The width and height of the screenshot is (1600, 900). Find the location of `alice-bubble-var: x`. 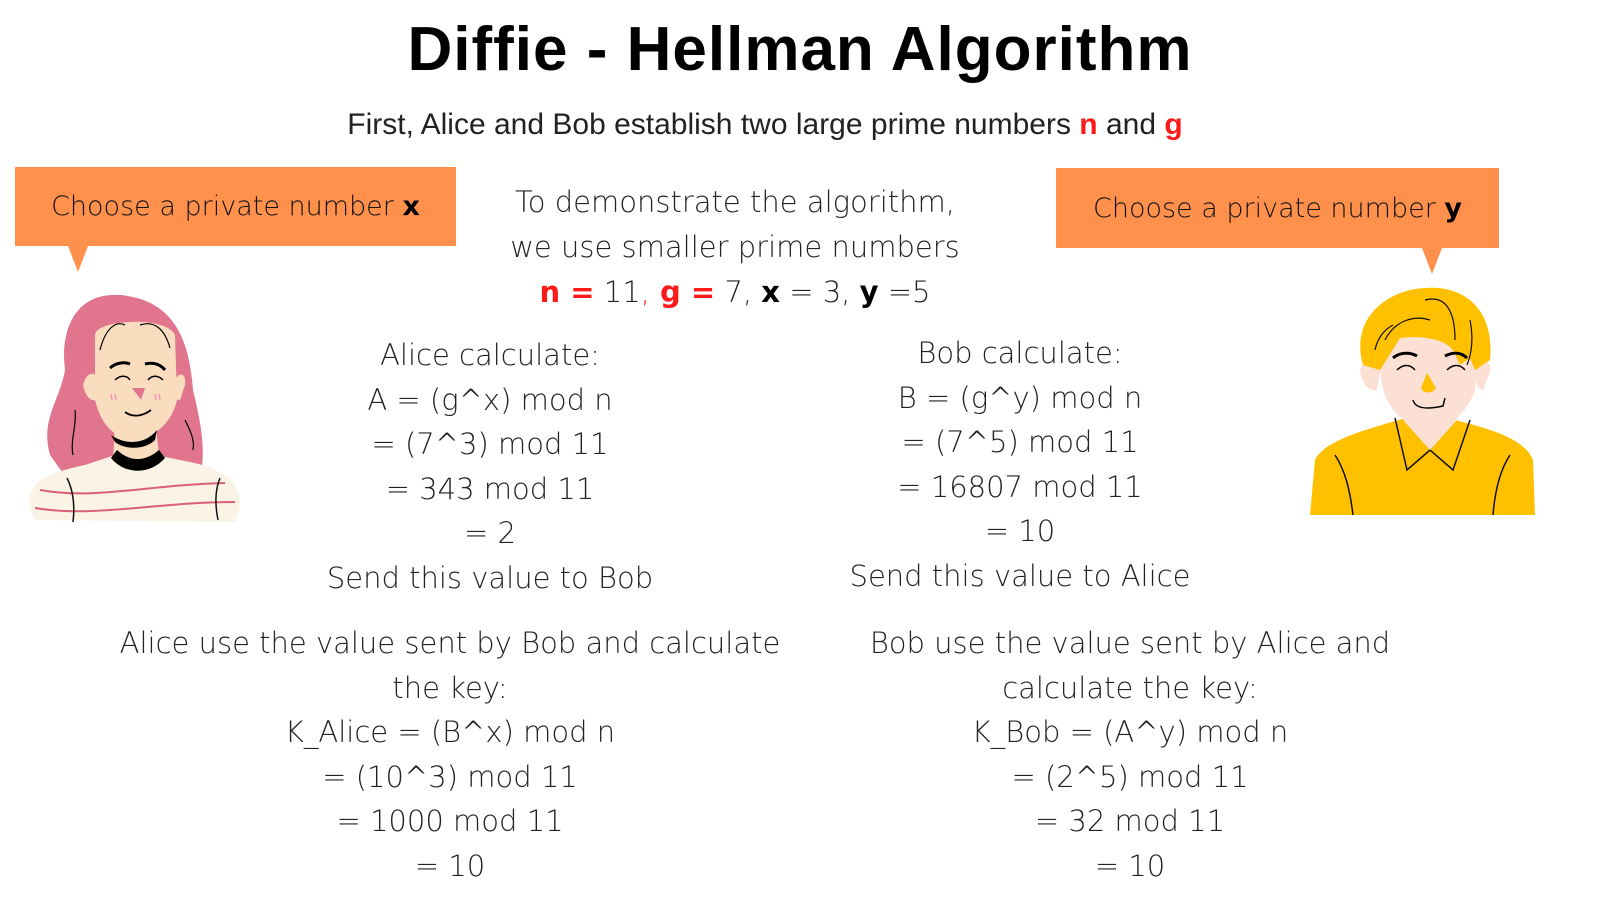

alice-bubble-var: x is located at coordinates (411, 206).